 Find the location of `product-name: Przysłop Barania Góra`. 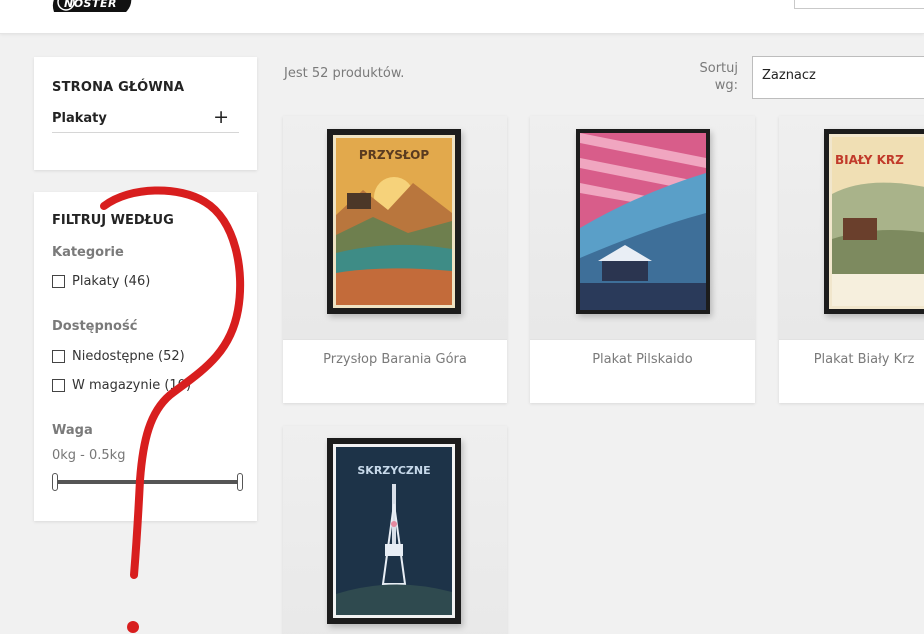

product-name: Przysłop Barania Góra is located at coordinates (395, 359).